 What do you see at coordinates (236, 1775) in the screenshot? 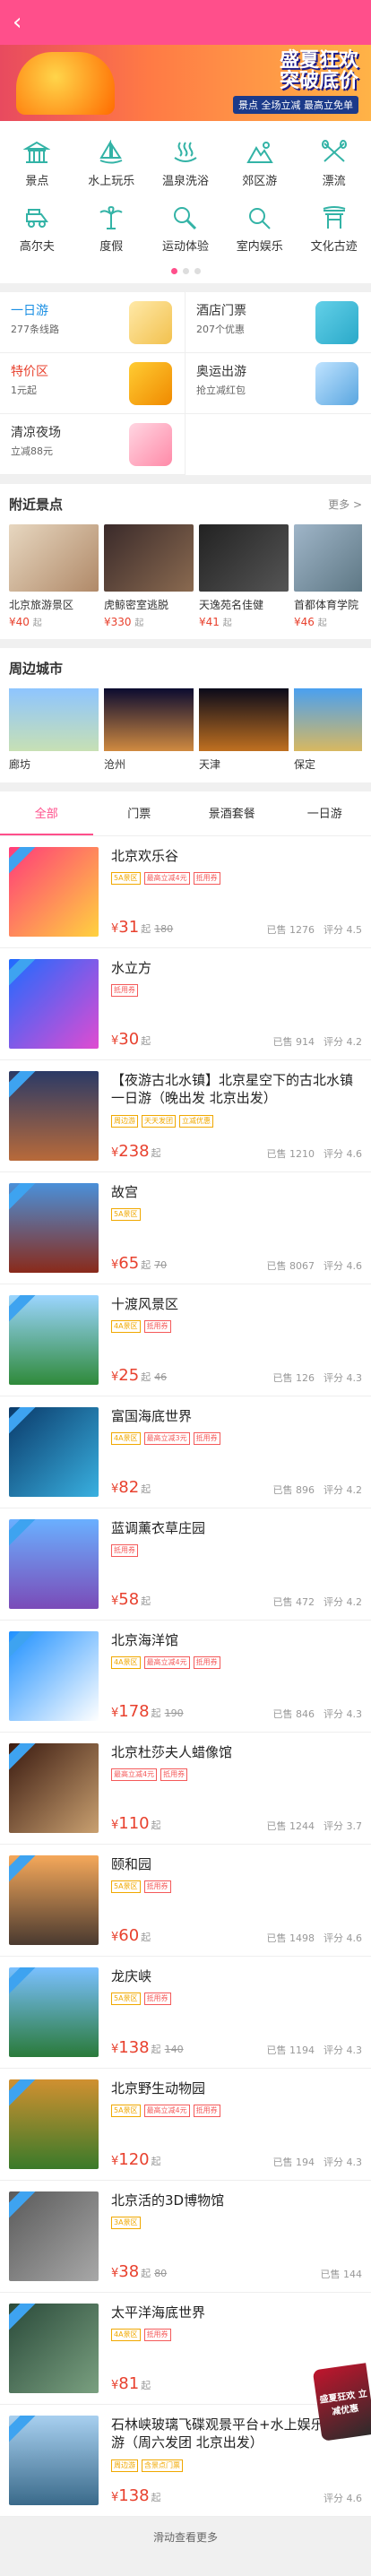
I see `tag-group: 最高立减4元 抵用券` at bounding box center [236, 1775].